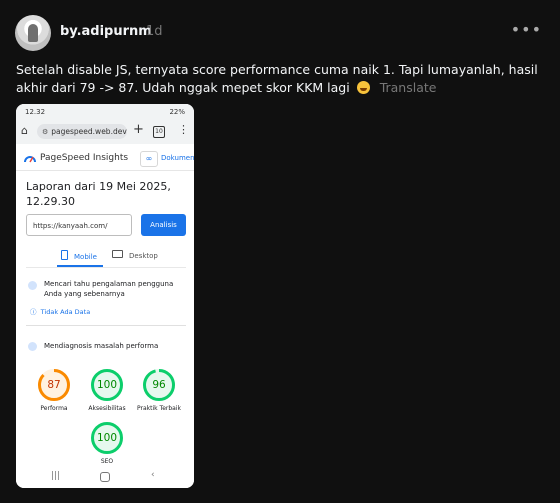  Describe the element at coordinates (32, 346) in the screenshot. I see `diagnose-icon` at that location.